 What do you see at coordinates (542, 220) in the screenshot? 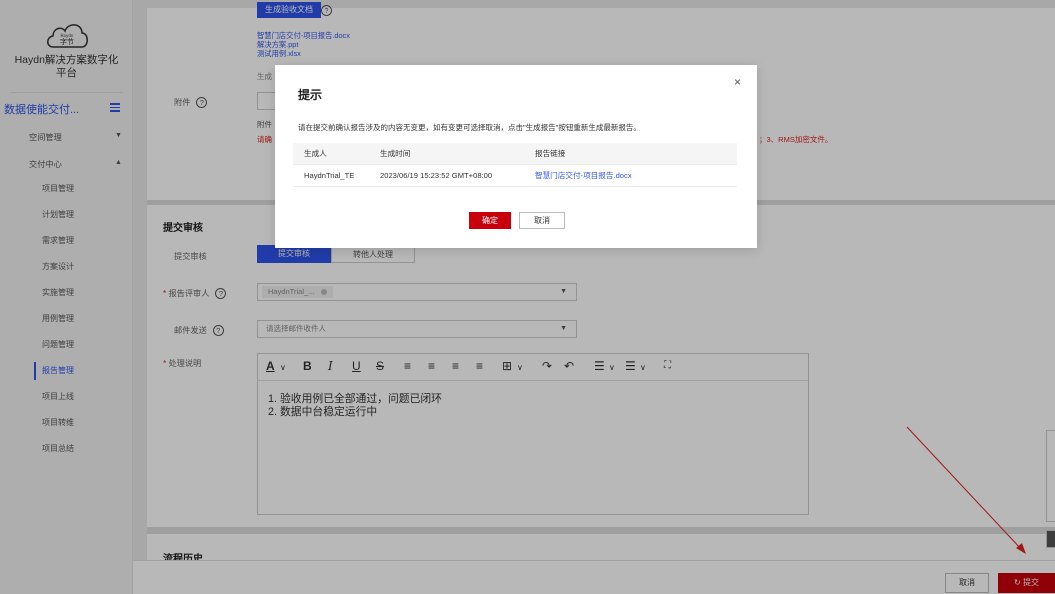
I see `dialog-cancel-button: 取消` at bounding box center [542, 220].